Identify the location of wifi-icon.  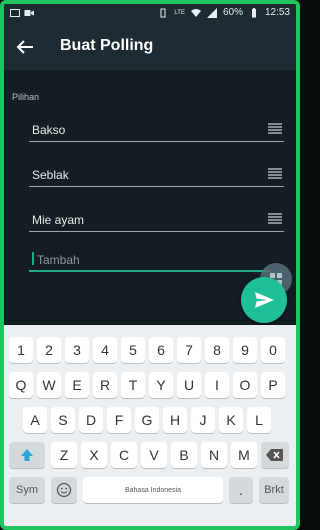
(195, 12).